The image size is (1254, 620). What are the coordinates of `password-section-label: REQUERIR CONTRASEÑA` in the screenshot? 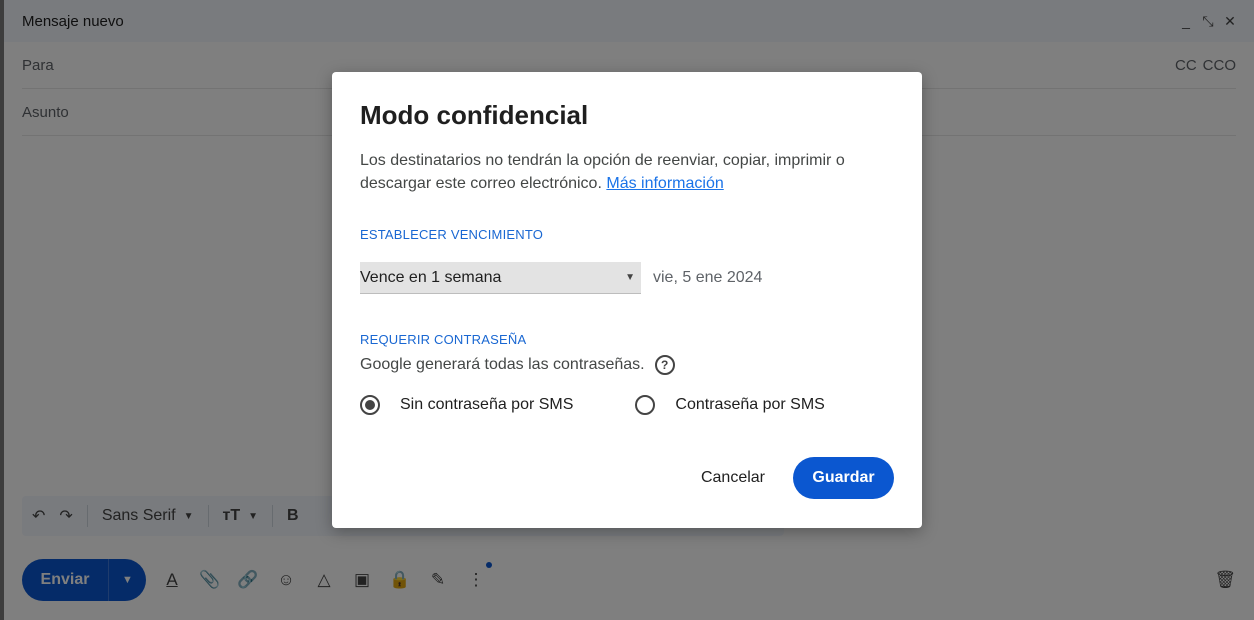 It's located at (443, 339).